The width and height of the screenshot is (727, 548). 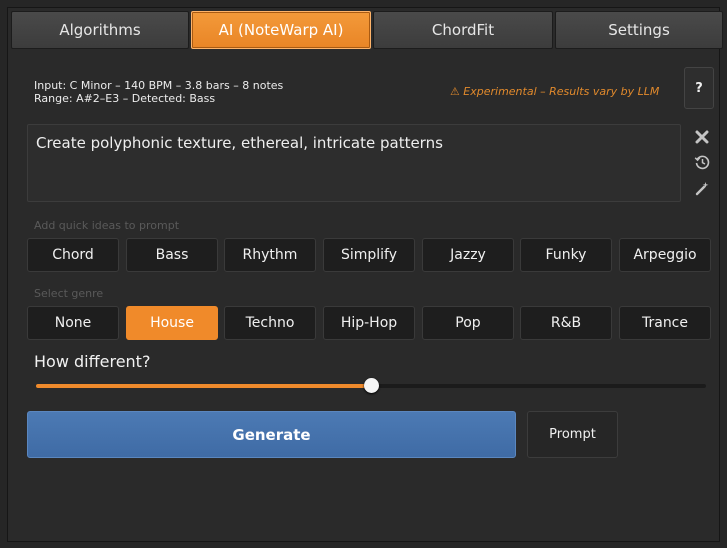 I want to click on tab-algorithms: Algorithms, so click(x=100, y=30).